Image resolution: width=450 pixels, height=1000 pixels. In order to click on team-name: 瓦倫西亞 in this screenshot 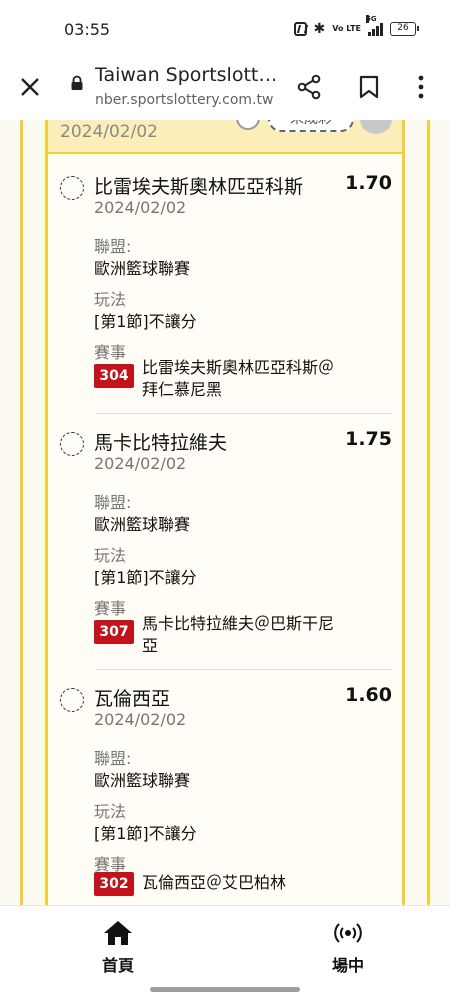, I will do `click(132, 699)`.